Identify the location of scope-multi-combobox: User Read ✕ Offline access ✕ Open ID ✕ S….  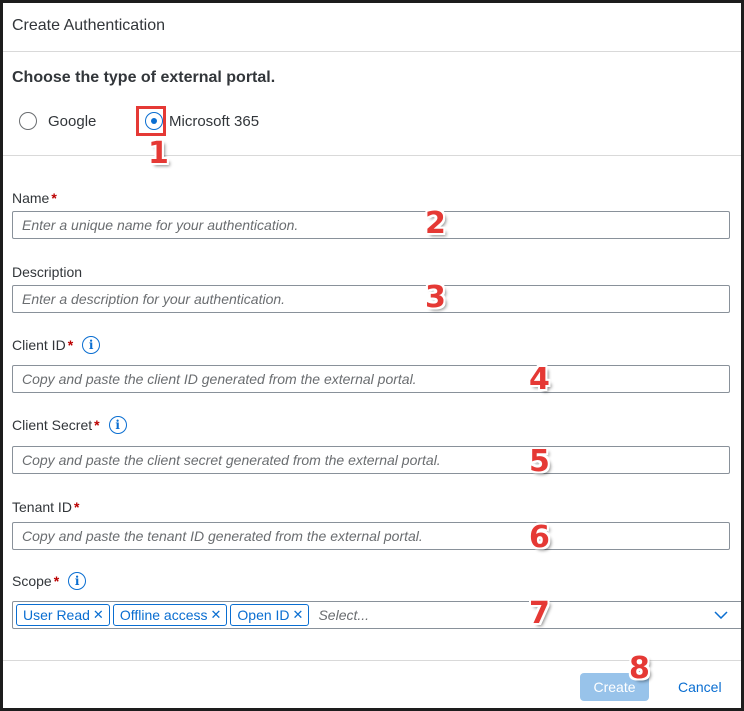
(376, 615).